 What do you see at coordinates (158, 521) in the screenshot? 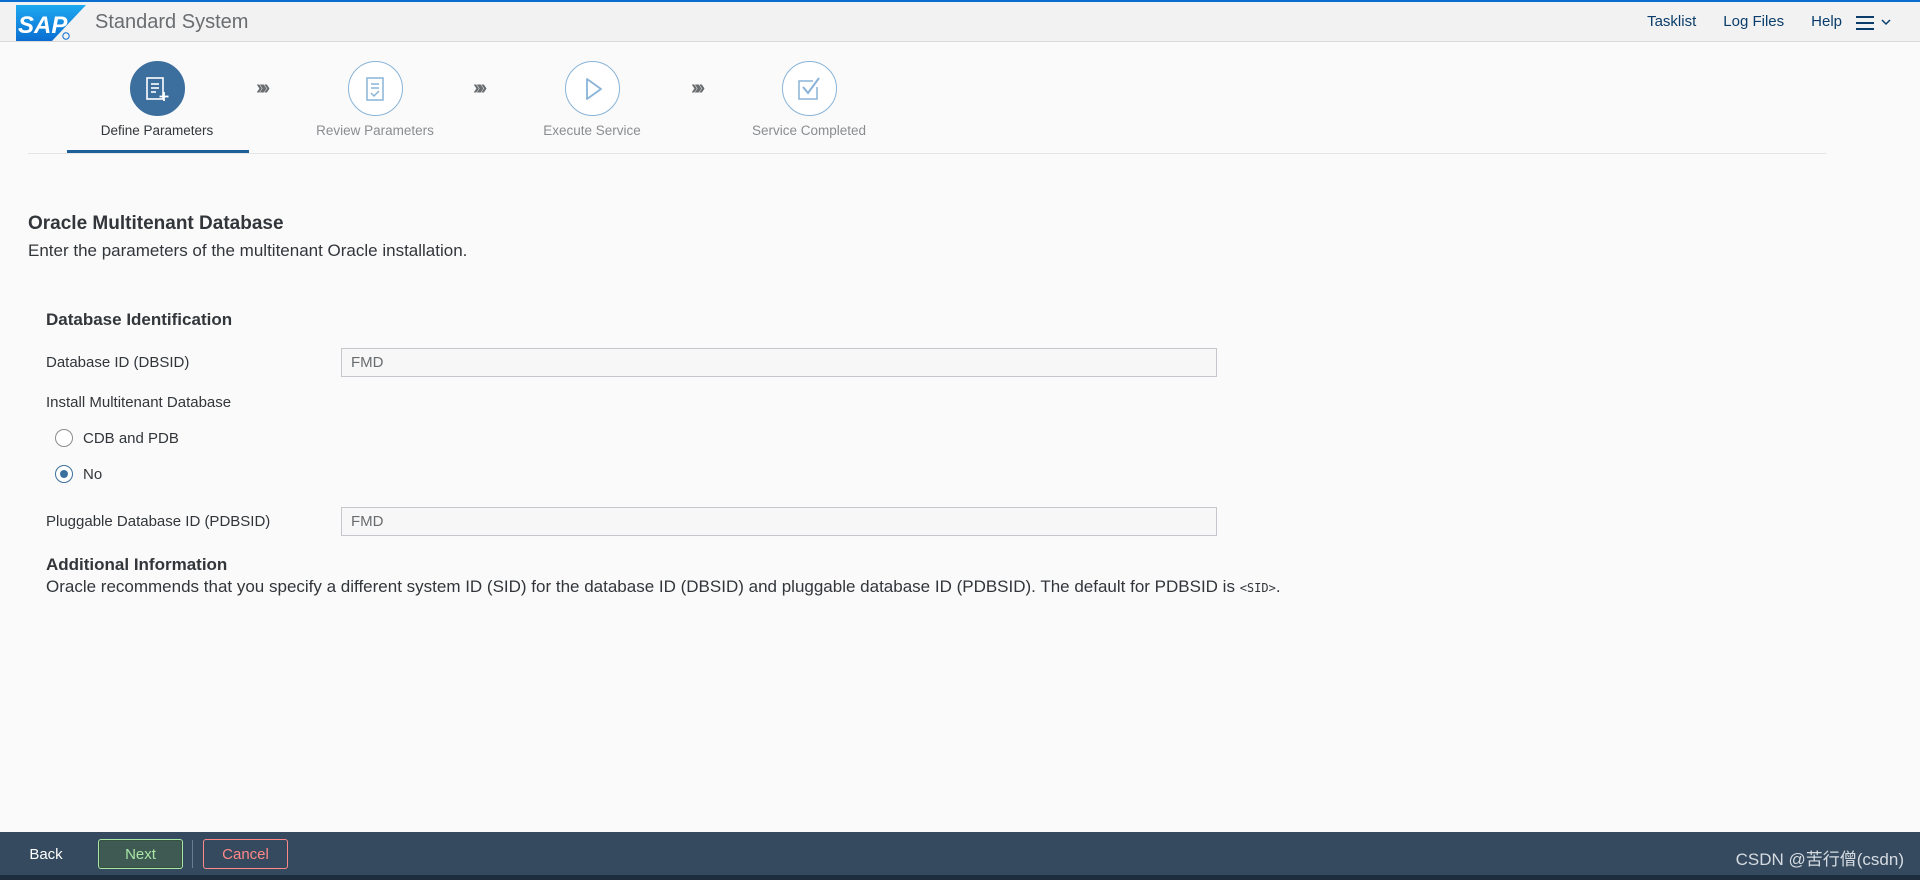
I see `pdbsid-label: Pluggable Database ID (PDBSID)` at bounding box center [158, 521].